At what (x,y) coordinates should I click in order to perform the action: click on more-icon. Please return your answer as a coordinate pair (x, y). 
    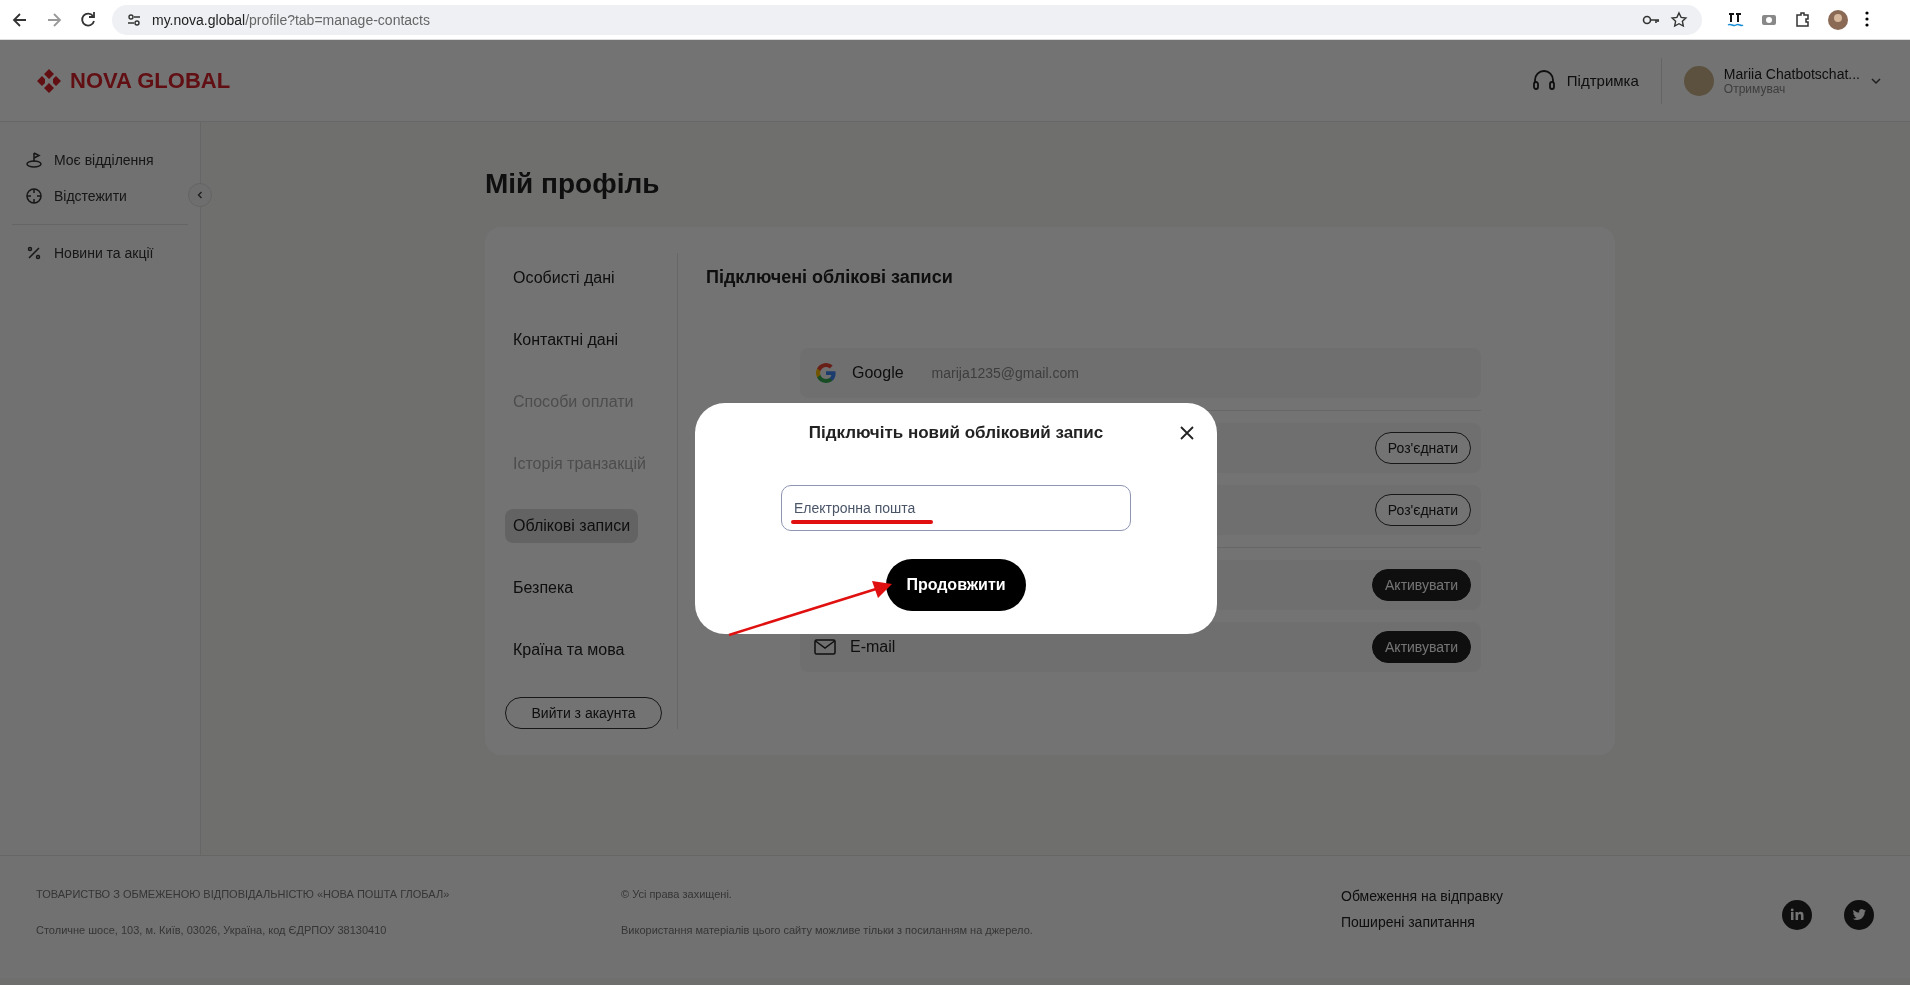
    Looking at the image, I should click on (1867, 18).